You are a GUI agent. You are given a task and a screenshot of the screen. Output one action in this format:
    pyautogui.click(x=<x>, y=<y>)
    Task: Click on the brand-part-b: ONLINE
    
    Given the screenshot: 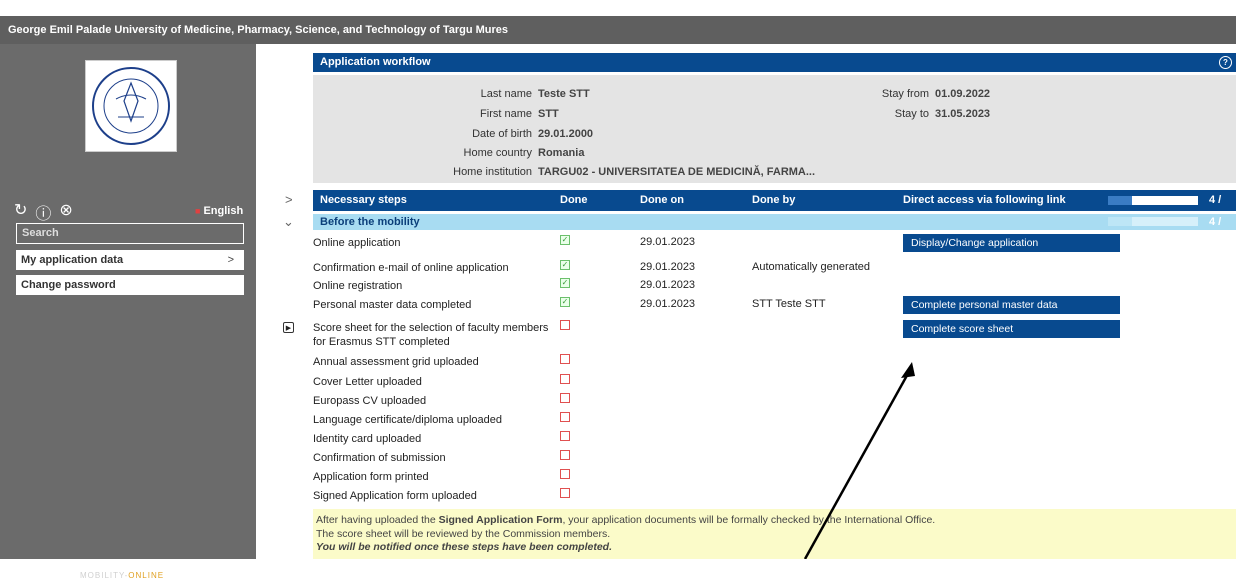 What is the action you would take?
    pyautogui.click(x=146, y=575)
    